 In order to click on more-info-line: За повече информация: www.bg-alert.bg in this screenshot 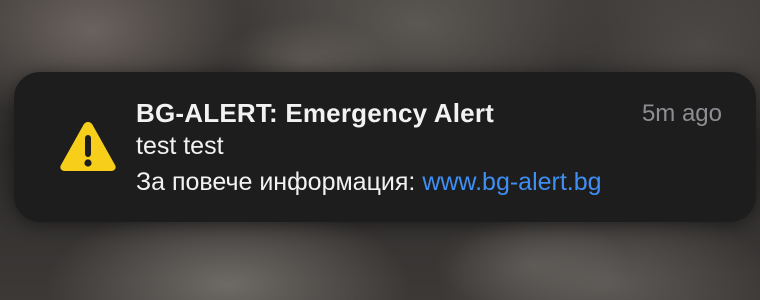, I will do `click(369, 182)`.